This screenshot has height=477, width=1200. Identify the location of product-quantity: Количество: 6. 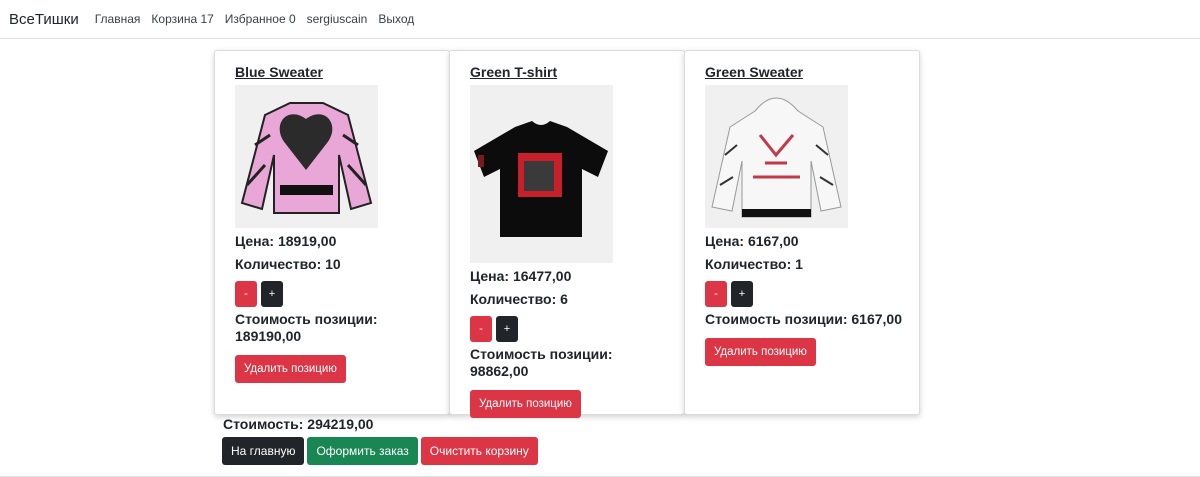
(519, 299).